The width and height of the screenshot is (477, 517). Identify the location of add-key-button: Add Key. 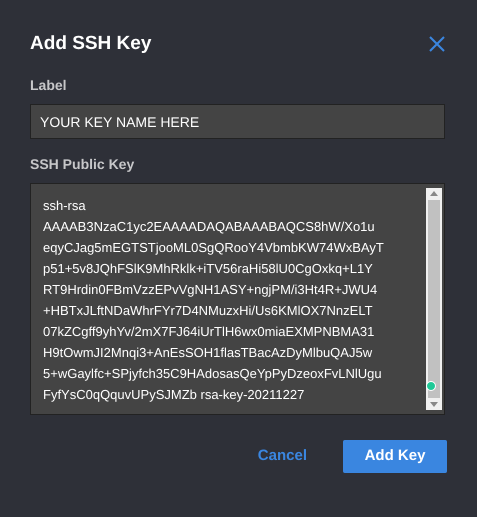
(395, 456).